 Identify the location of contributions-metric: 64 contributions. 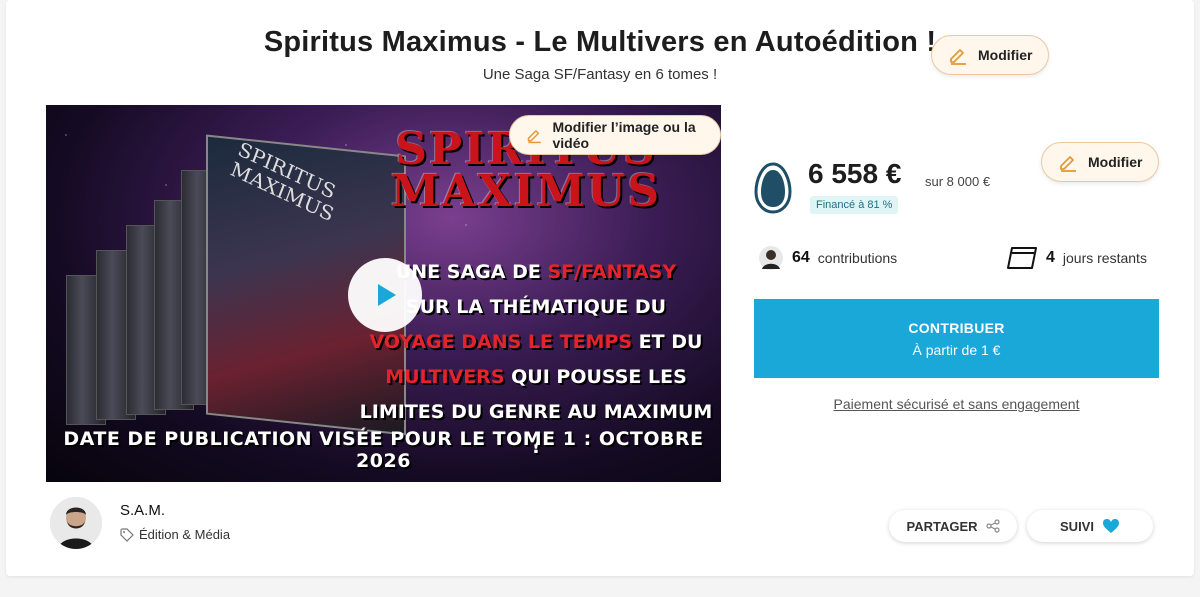
(827, 258).